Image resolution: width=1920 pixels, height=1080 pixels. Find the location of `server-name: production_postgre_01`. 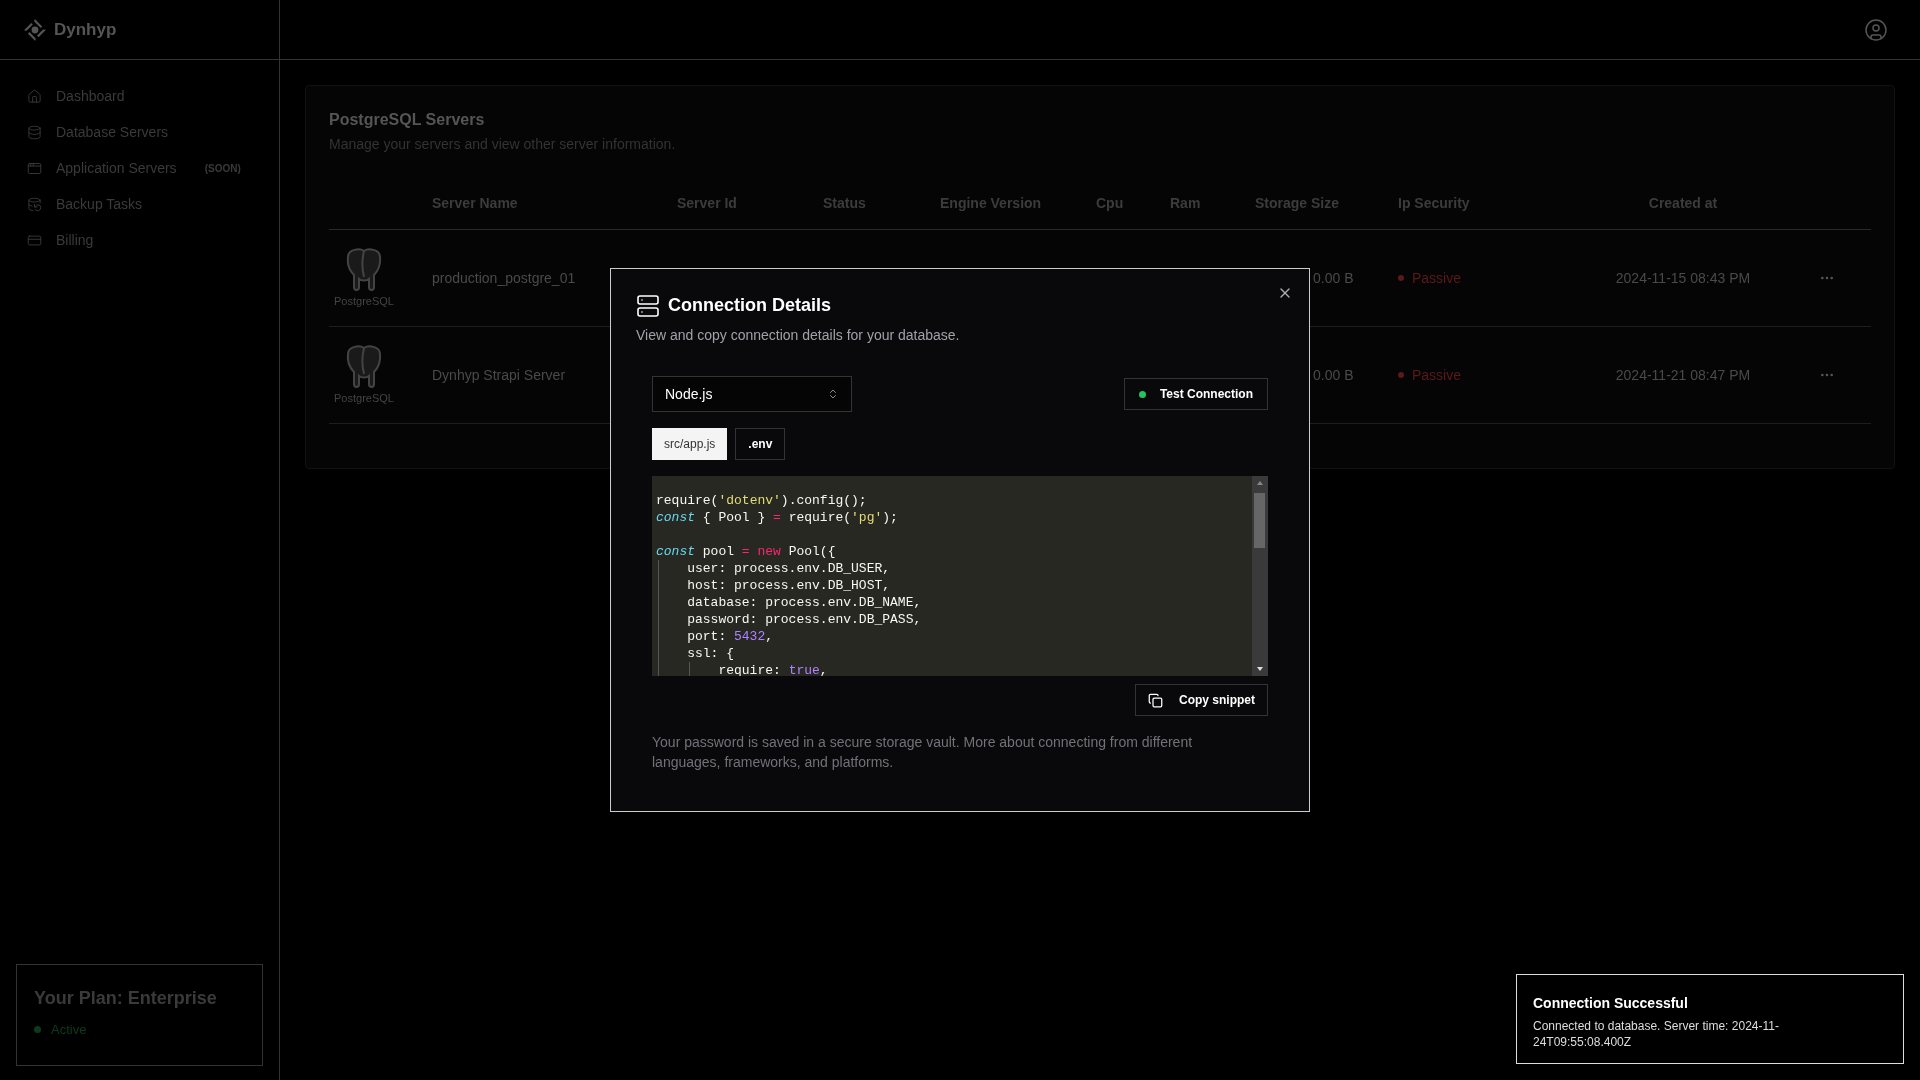

server-name: production_postgre_01 is located at coordinates (504, 278).